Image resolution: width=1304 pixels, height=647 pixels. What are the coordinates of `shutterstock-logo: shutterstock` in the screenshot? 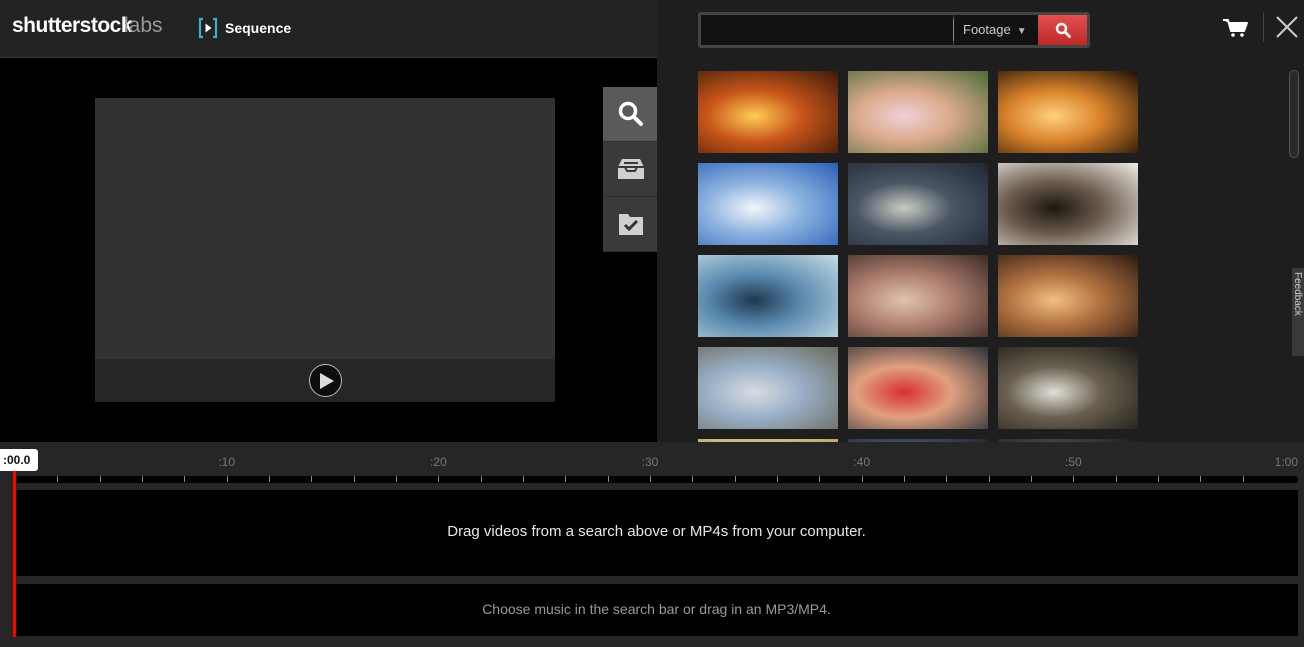 It's located at (72, 26).